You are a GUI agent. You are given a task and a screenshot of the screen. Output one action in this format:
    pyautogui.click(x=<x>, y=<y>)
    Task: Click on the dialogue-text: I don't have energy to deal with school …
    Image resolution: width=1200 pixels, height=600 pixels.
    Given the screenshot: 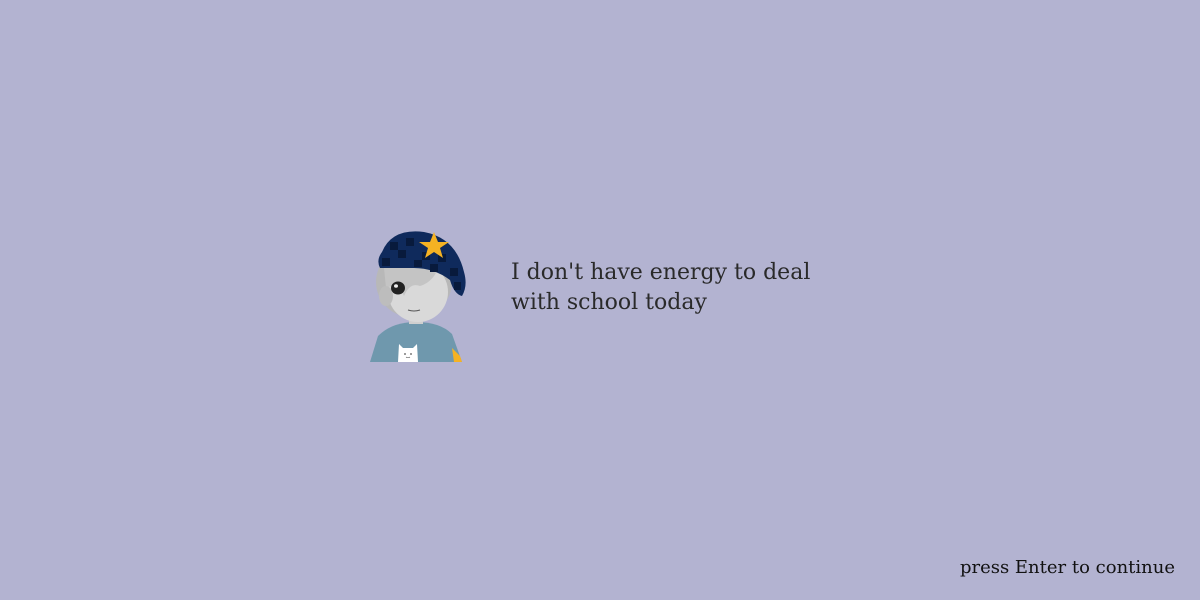 What is the action you would take?
    pyautogui.click(x=661, y=287)
    